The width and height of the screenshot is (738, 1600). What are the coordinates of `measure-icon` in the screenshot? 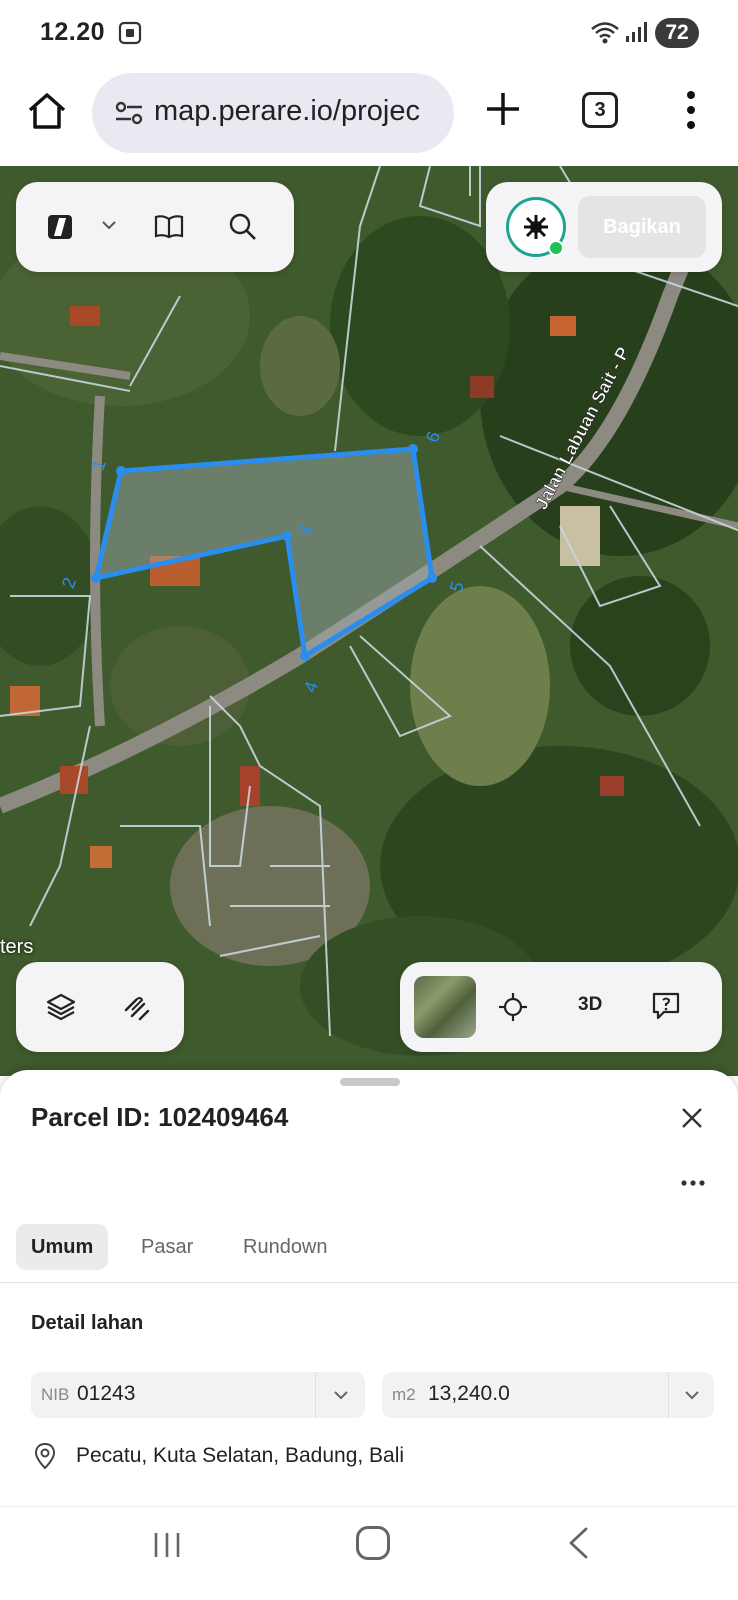 It's located at (137, 1007).